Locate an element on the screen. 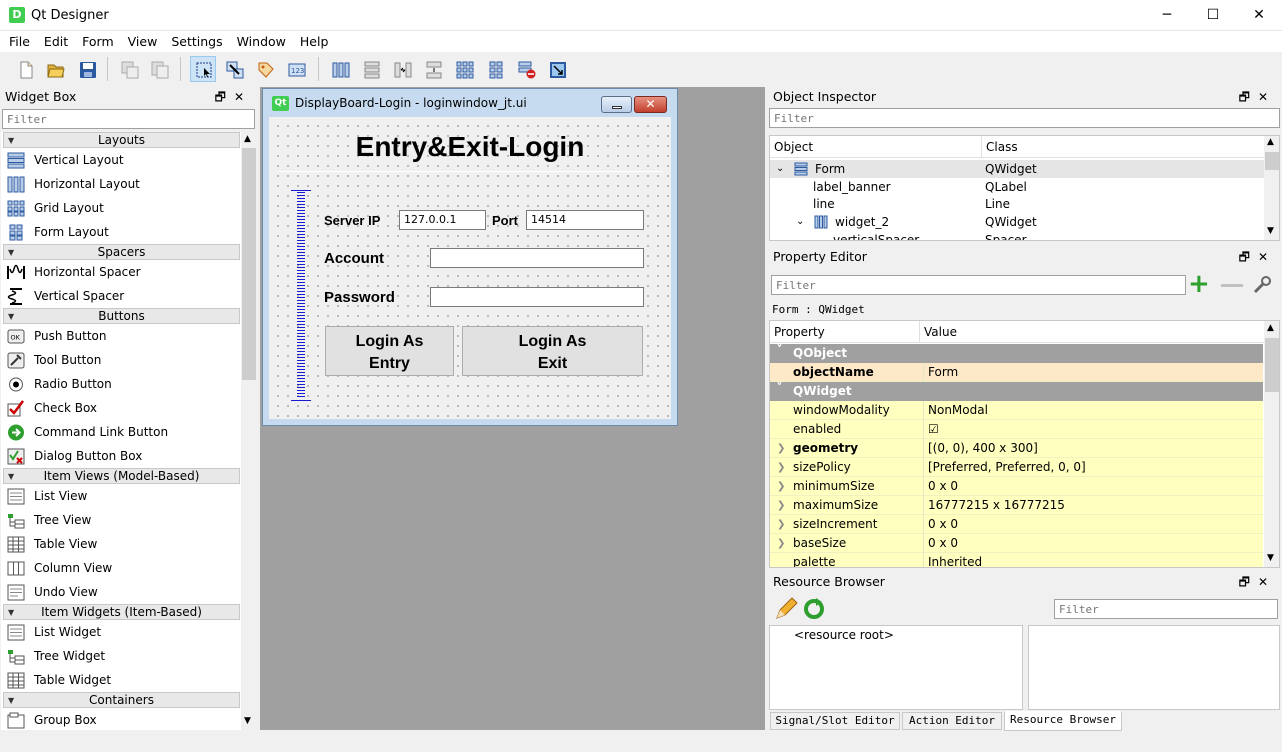 Image resolution: width=1282 pixels, height=752 pixels. layout-vertical-button is located at coordinates (371, 69).